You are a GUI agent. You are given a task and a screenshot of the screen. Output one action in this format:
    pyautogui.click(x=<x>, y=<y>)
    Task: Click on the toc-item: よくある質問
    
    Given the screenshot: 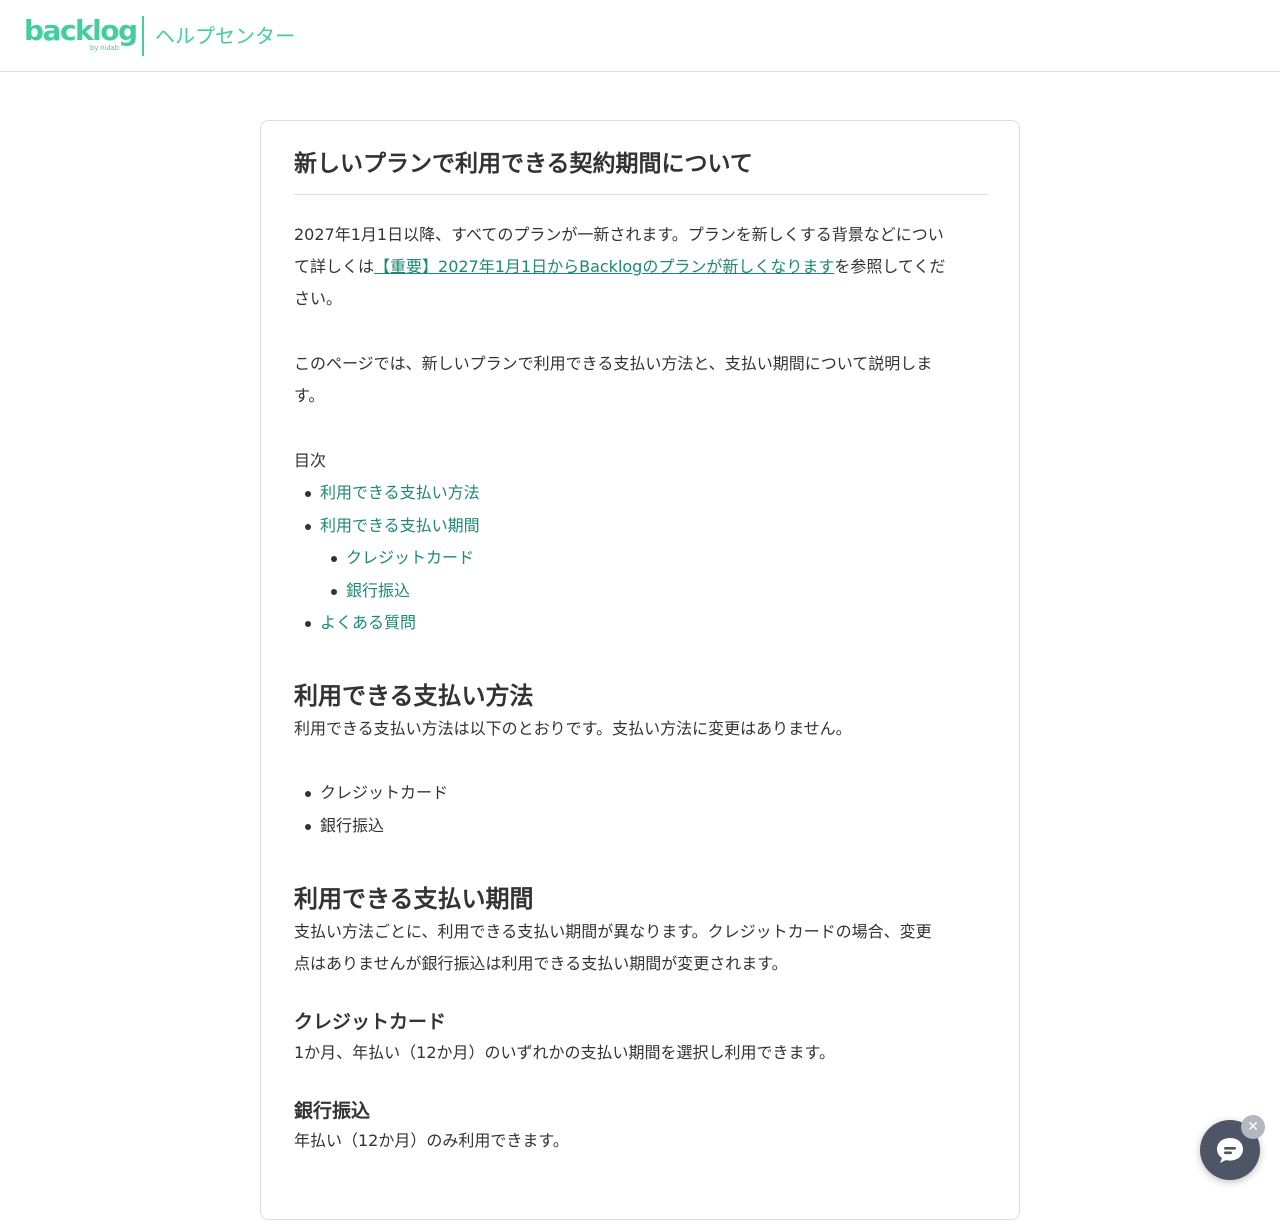 What is the action you would take?
    pyautogui.click(x=641, y=623)
    